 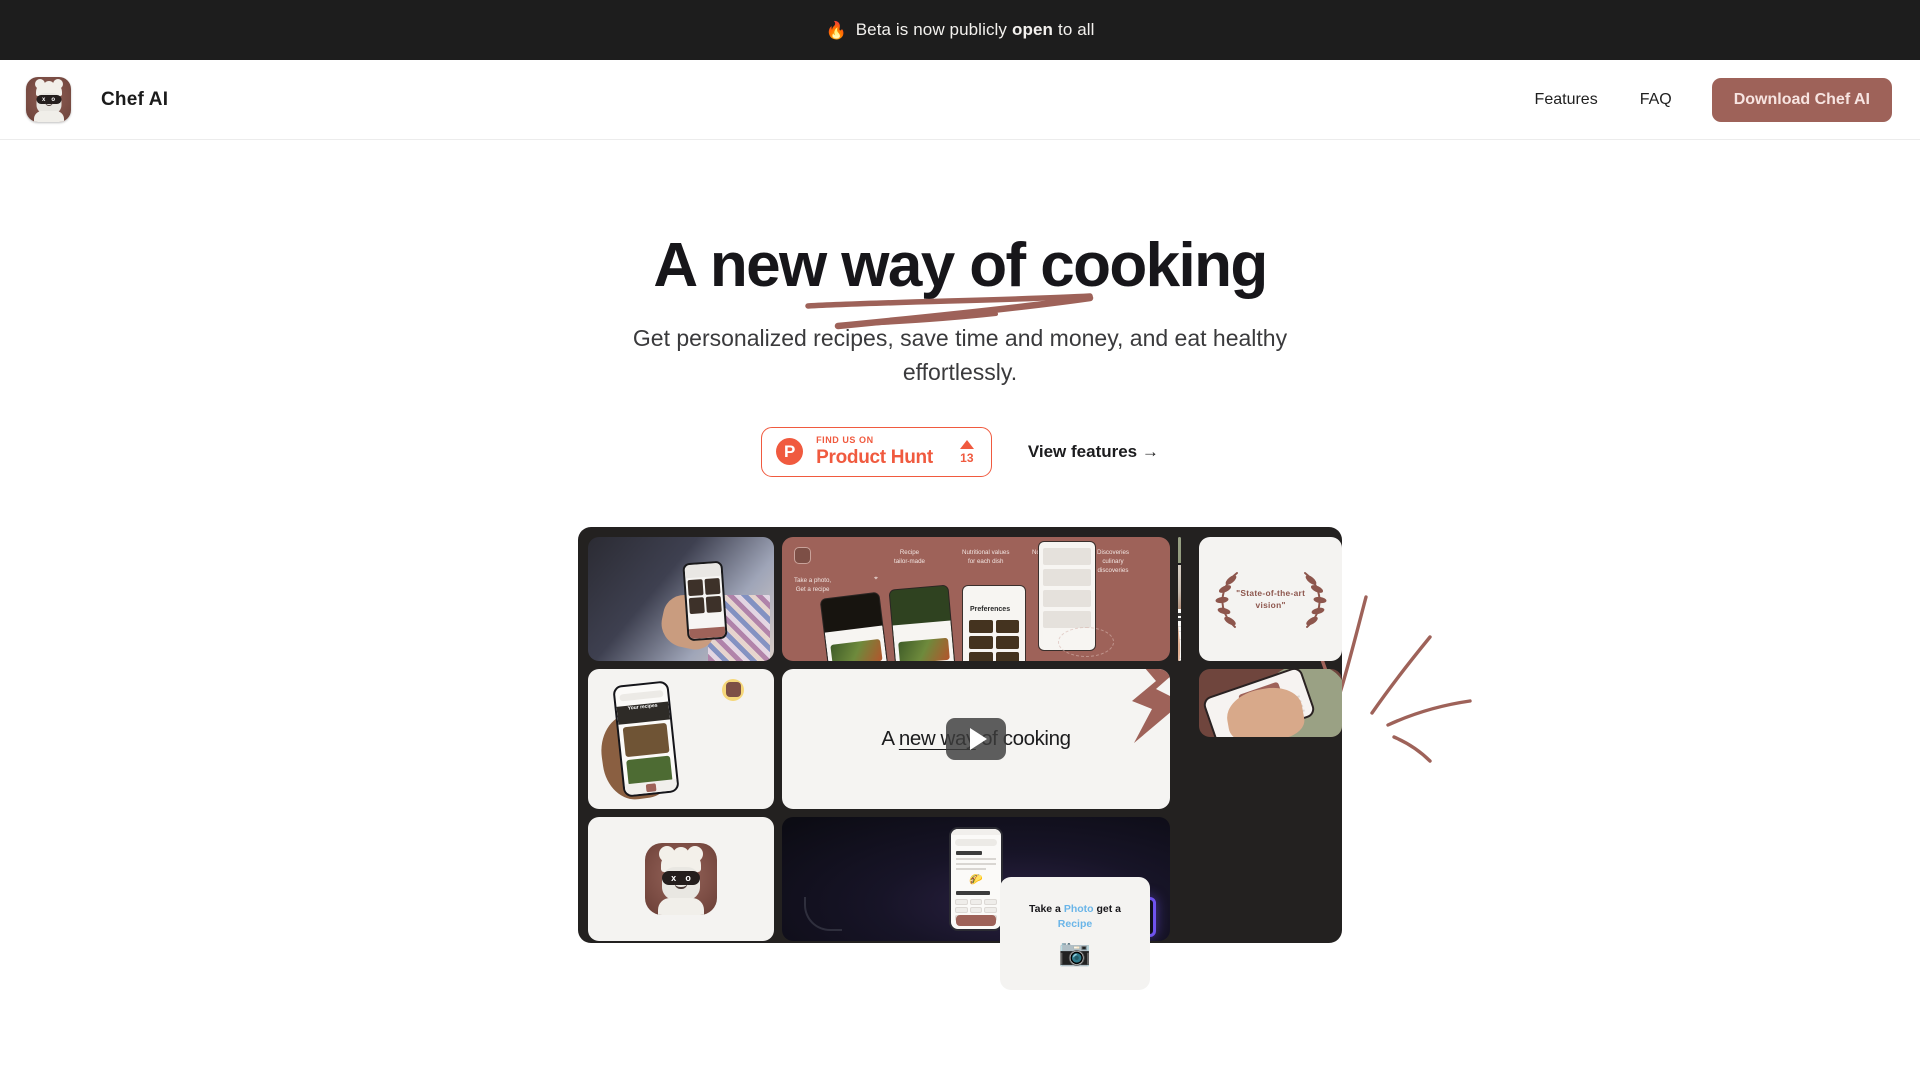 I want to click on site-header: xo Chef AI Features FAQ Download Chef AI, so click(x=960, y=100).